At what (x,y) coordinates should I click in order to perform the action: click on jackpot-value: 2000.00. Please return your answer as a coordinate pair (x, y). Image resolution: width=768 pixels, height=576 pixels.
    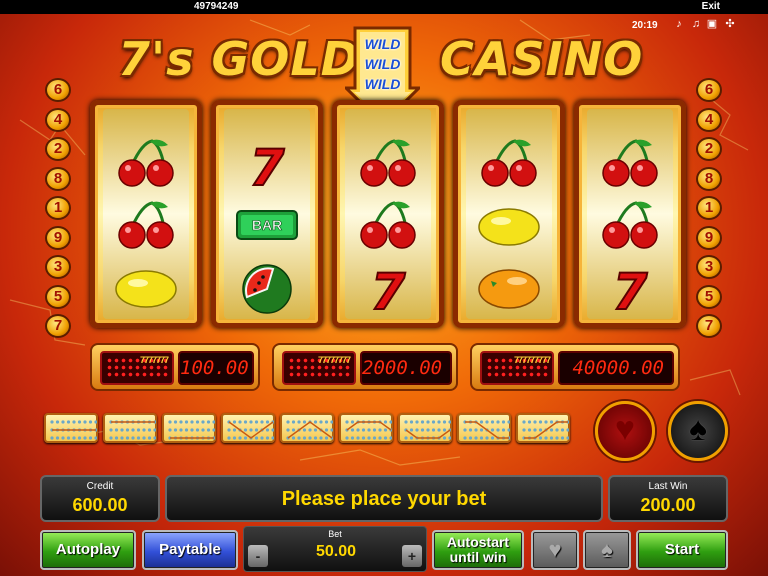
    Looking at the image, I should click on (406, 368).